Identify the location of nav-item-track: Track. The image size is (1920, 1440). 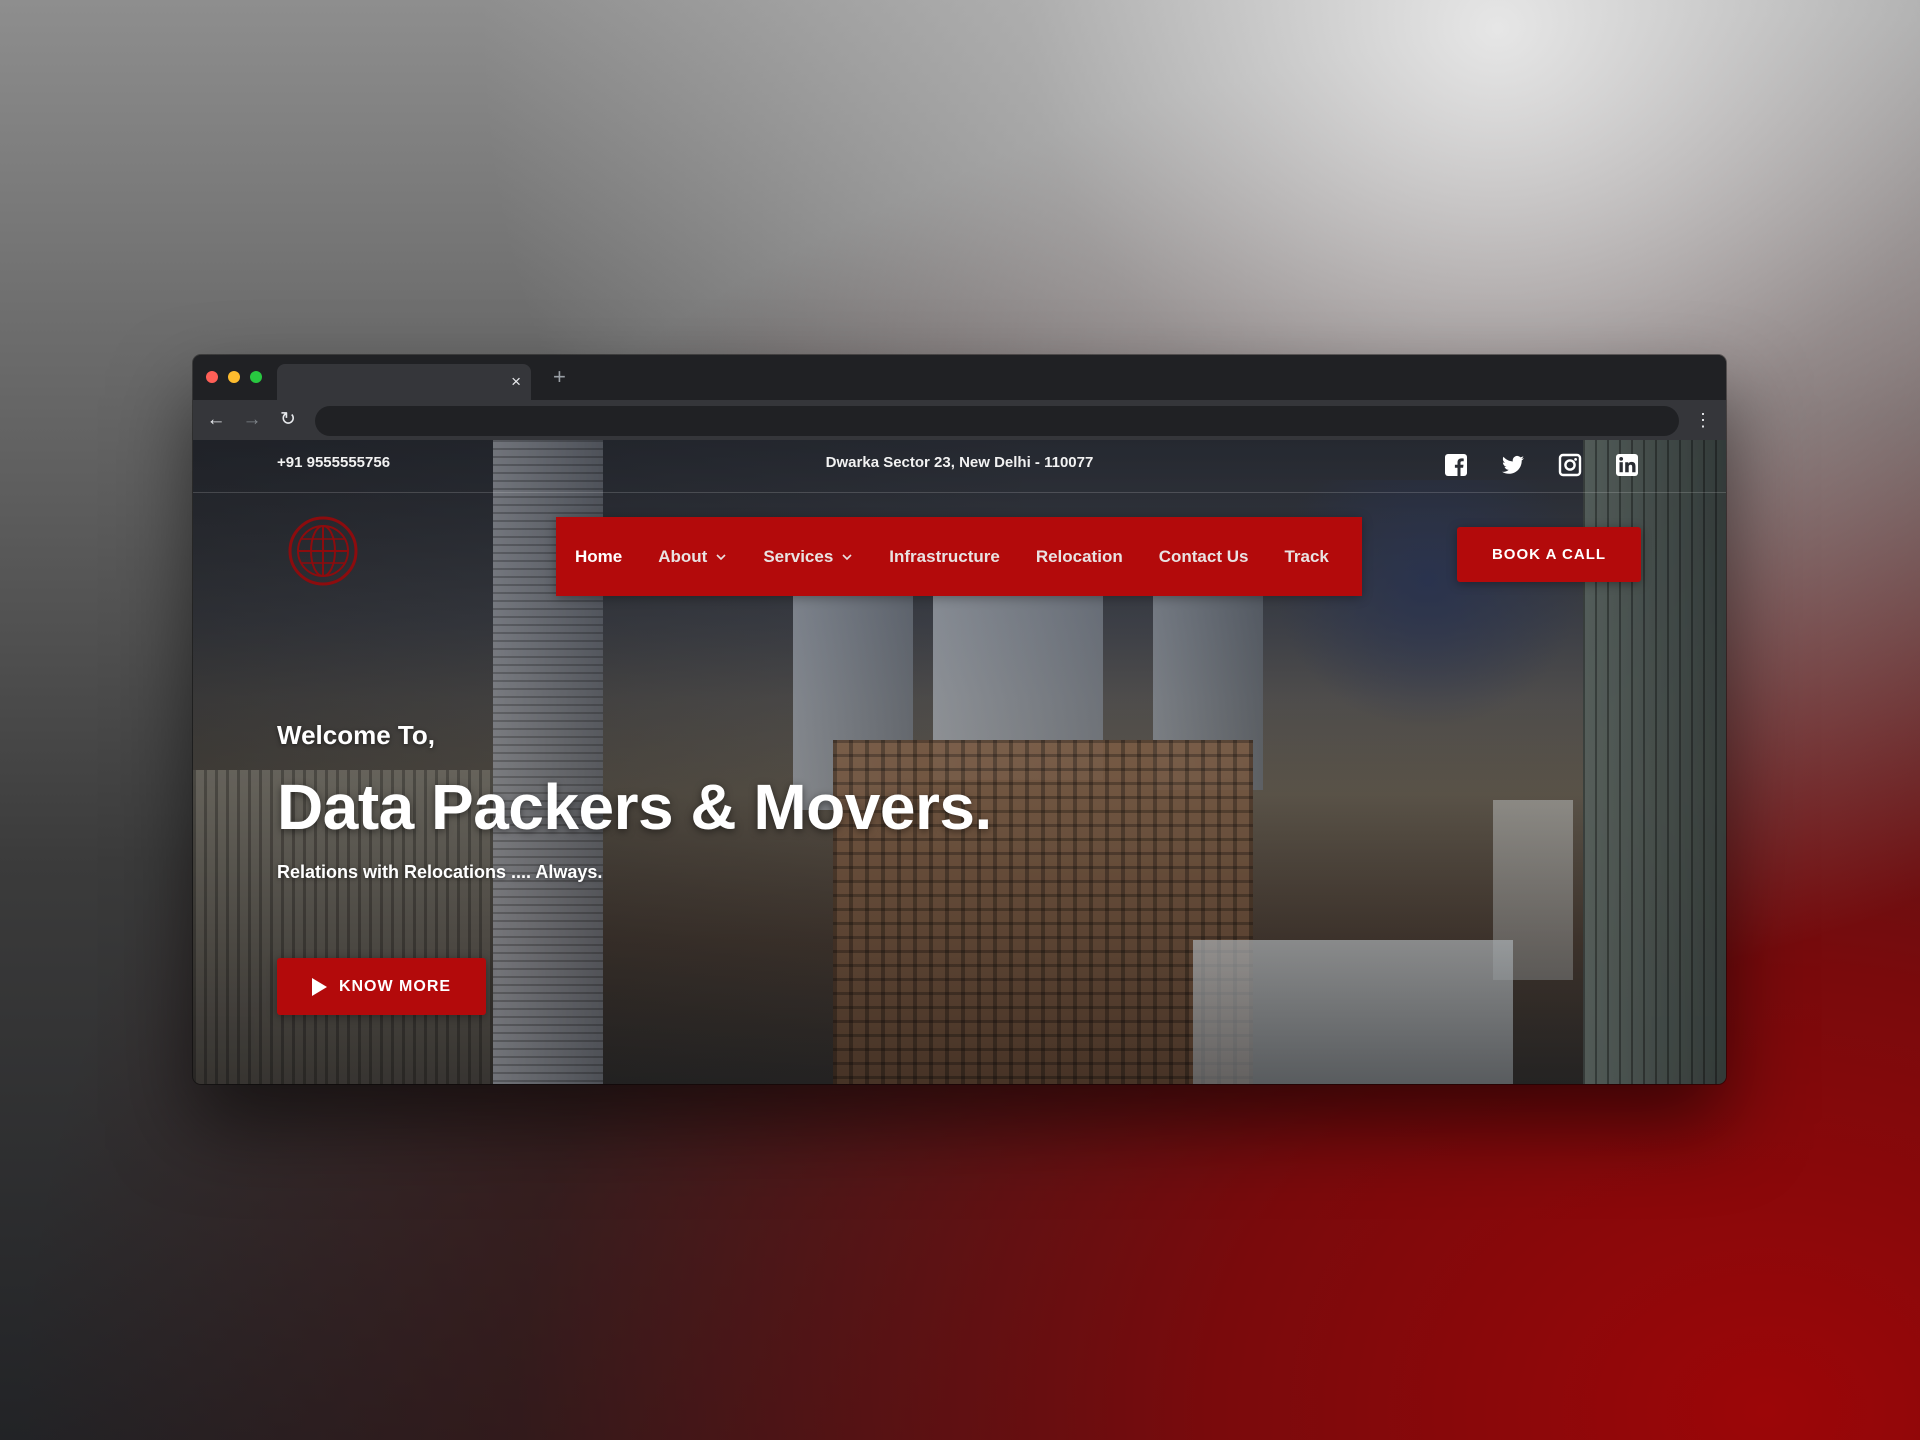
(1306, 557).